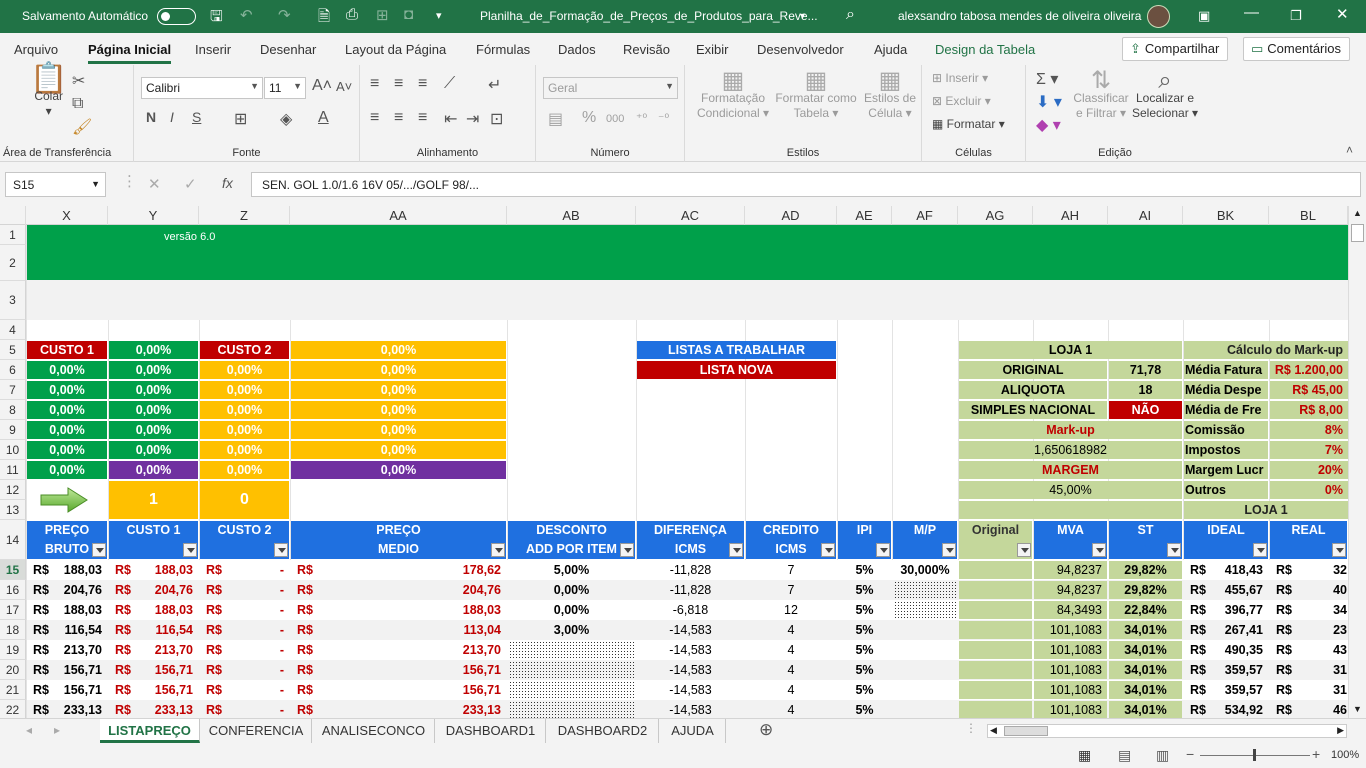 The image size is (1366, 768). What do you see at coordinates (36, 49) in the screenshot?
I see `tab-arquivo: Arquivo` at bounding box center [36, 49].